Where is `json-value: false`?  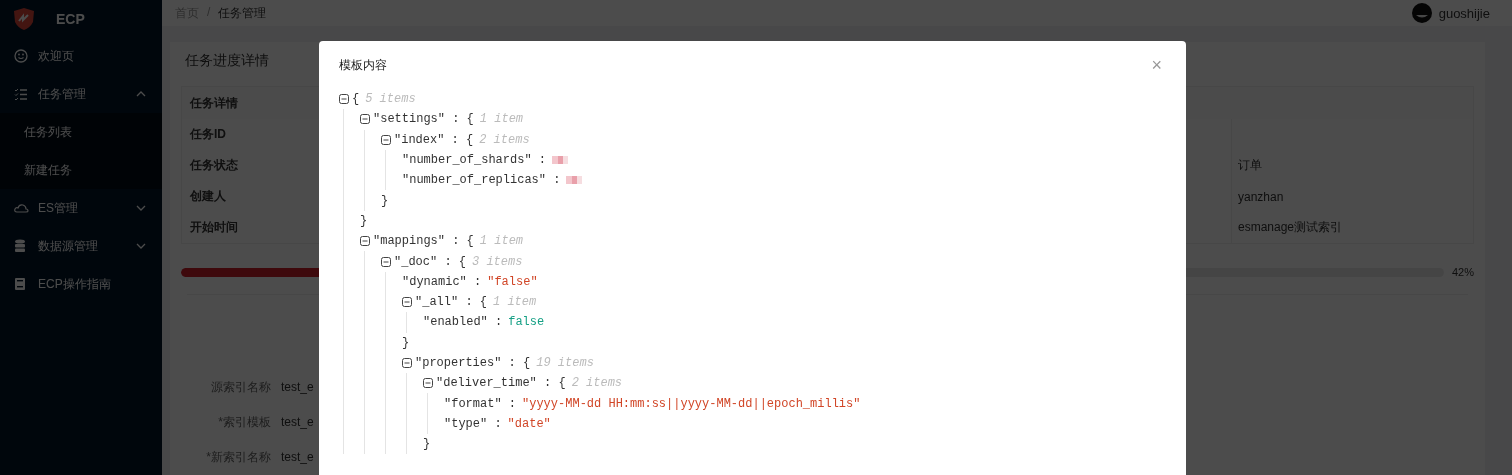 json-value: false is located at coordinates (526, 322).